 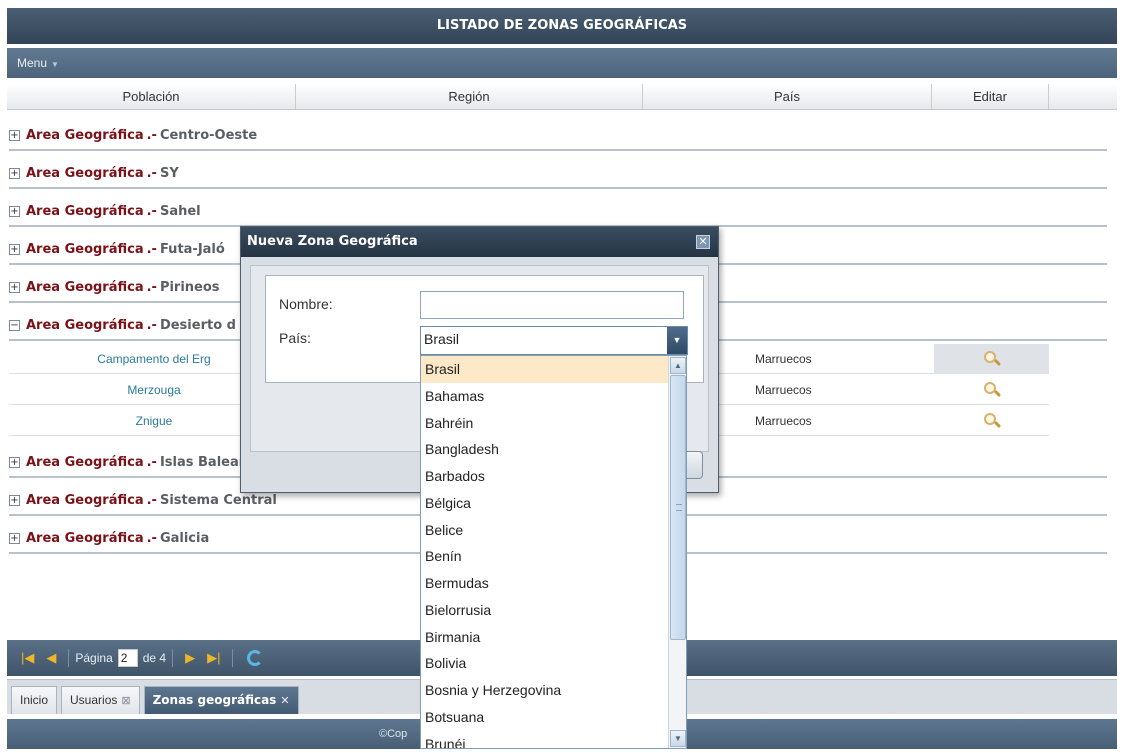 I want to click on column-poblacion: Población, so click(x=151, y=96).